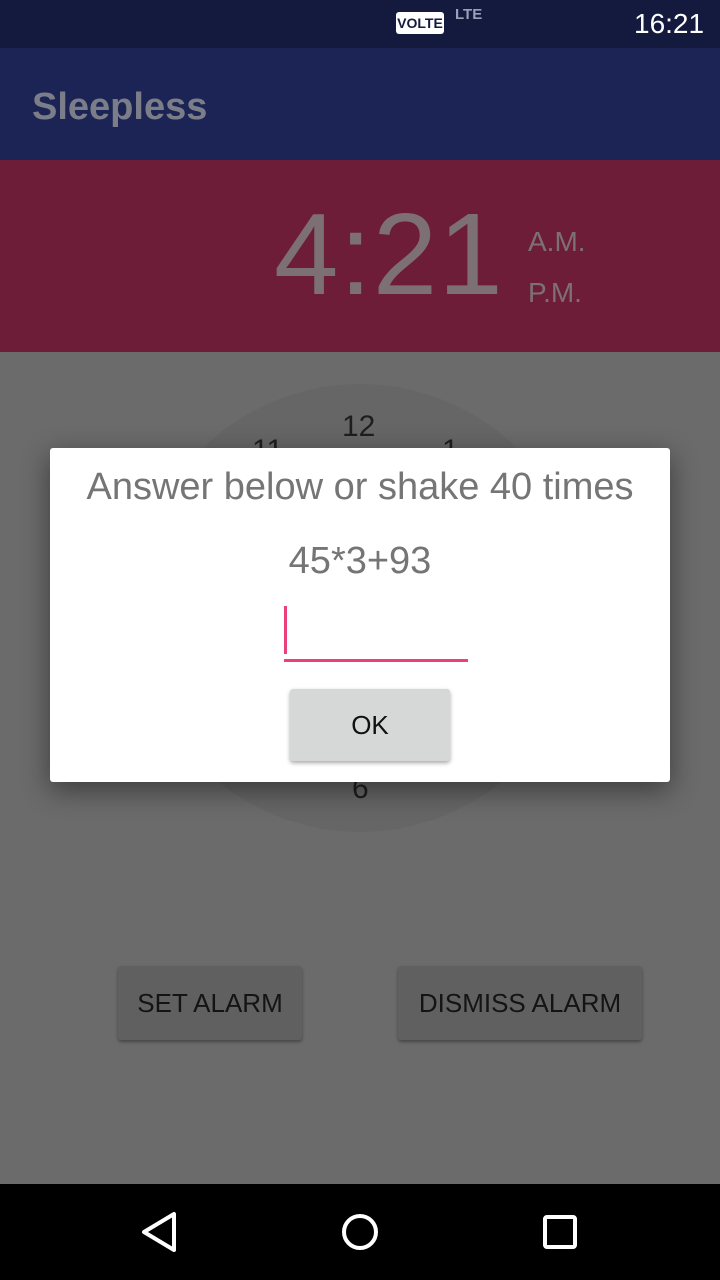 The image size is (720, 1280). Describe the element at coordinates (360, 561) in the screenshot. I see `math-question: 45*3+93` at that location.